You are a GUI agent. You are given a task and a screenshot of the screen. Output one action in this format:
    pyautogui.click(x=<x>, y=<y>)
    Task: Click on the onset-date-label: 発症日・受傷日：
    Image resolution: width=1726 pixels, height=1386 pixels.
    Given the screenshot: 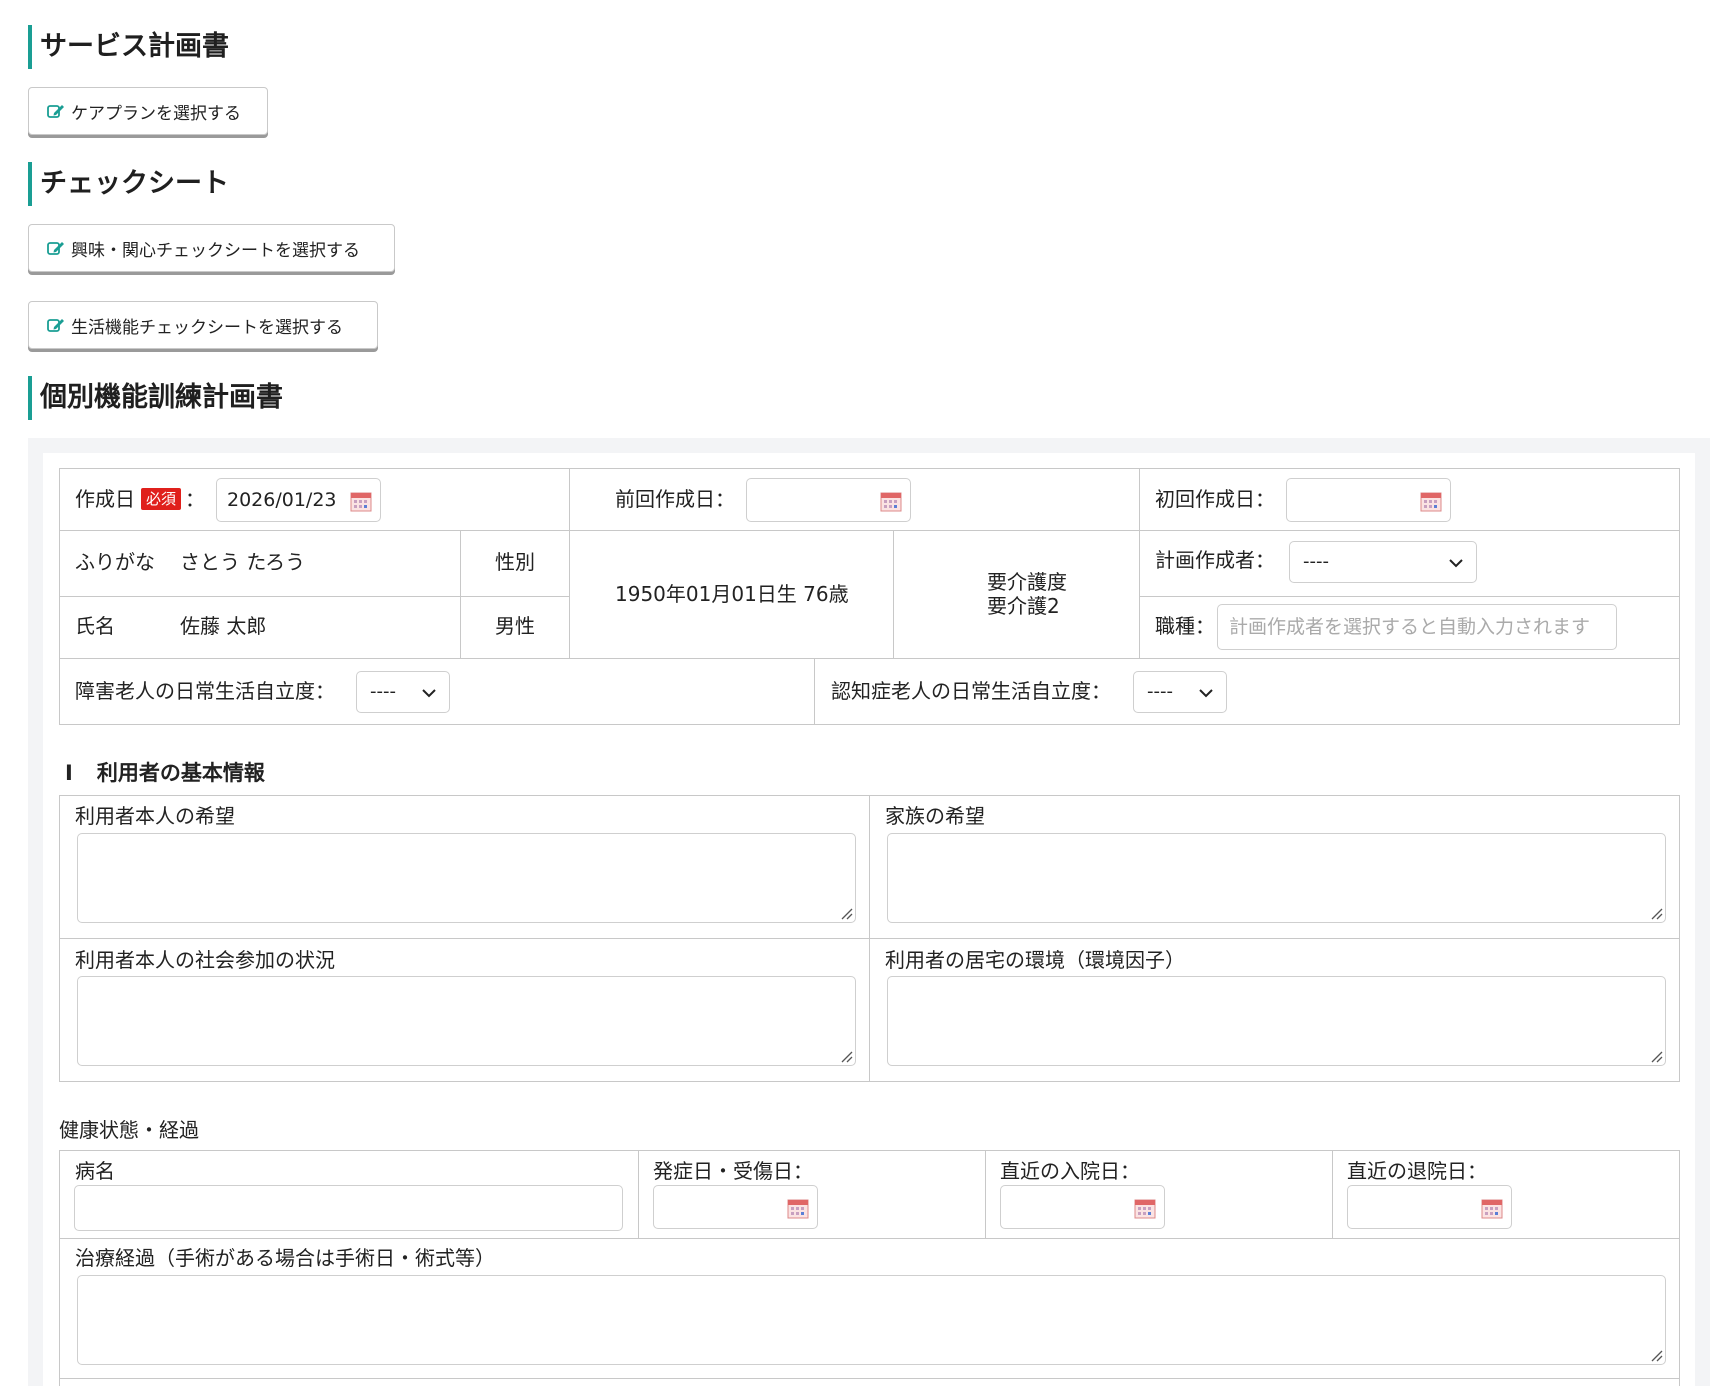 What is the action you would take?
    pyautogui.click(x=733, y=1171)
    